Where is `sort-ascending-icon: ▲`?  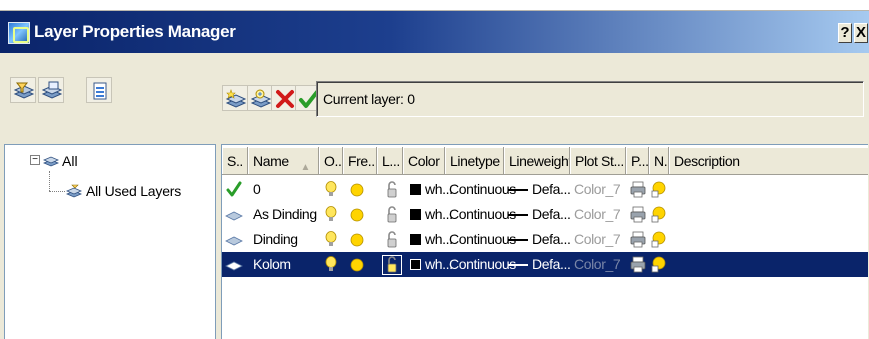
sort-ascending-icon: ▲ is located at coordinates (305, 167).